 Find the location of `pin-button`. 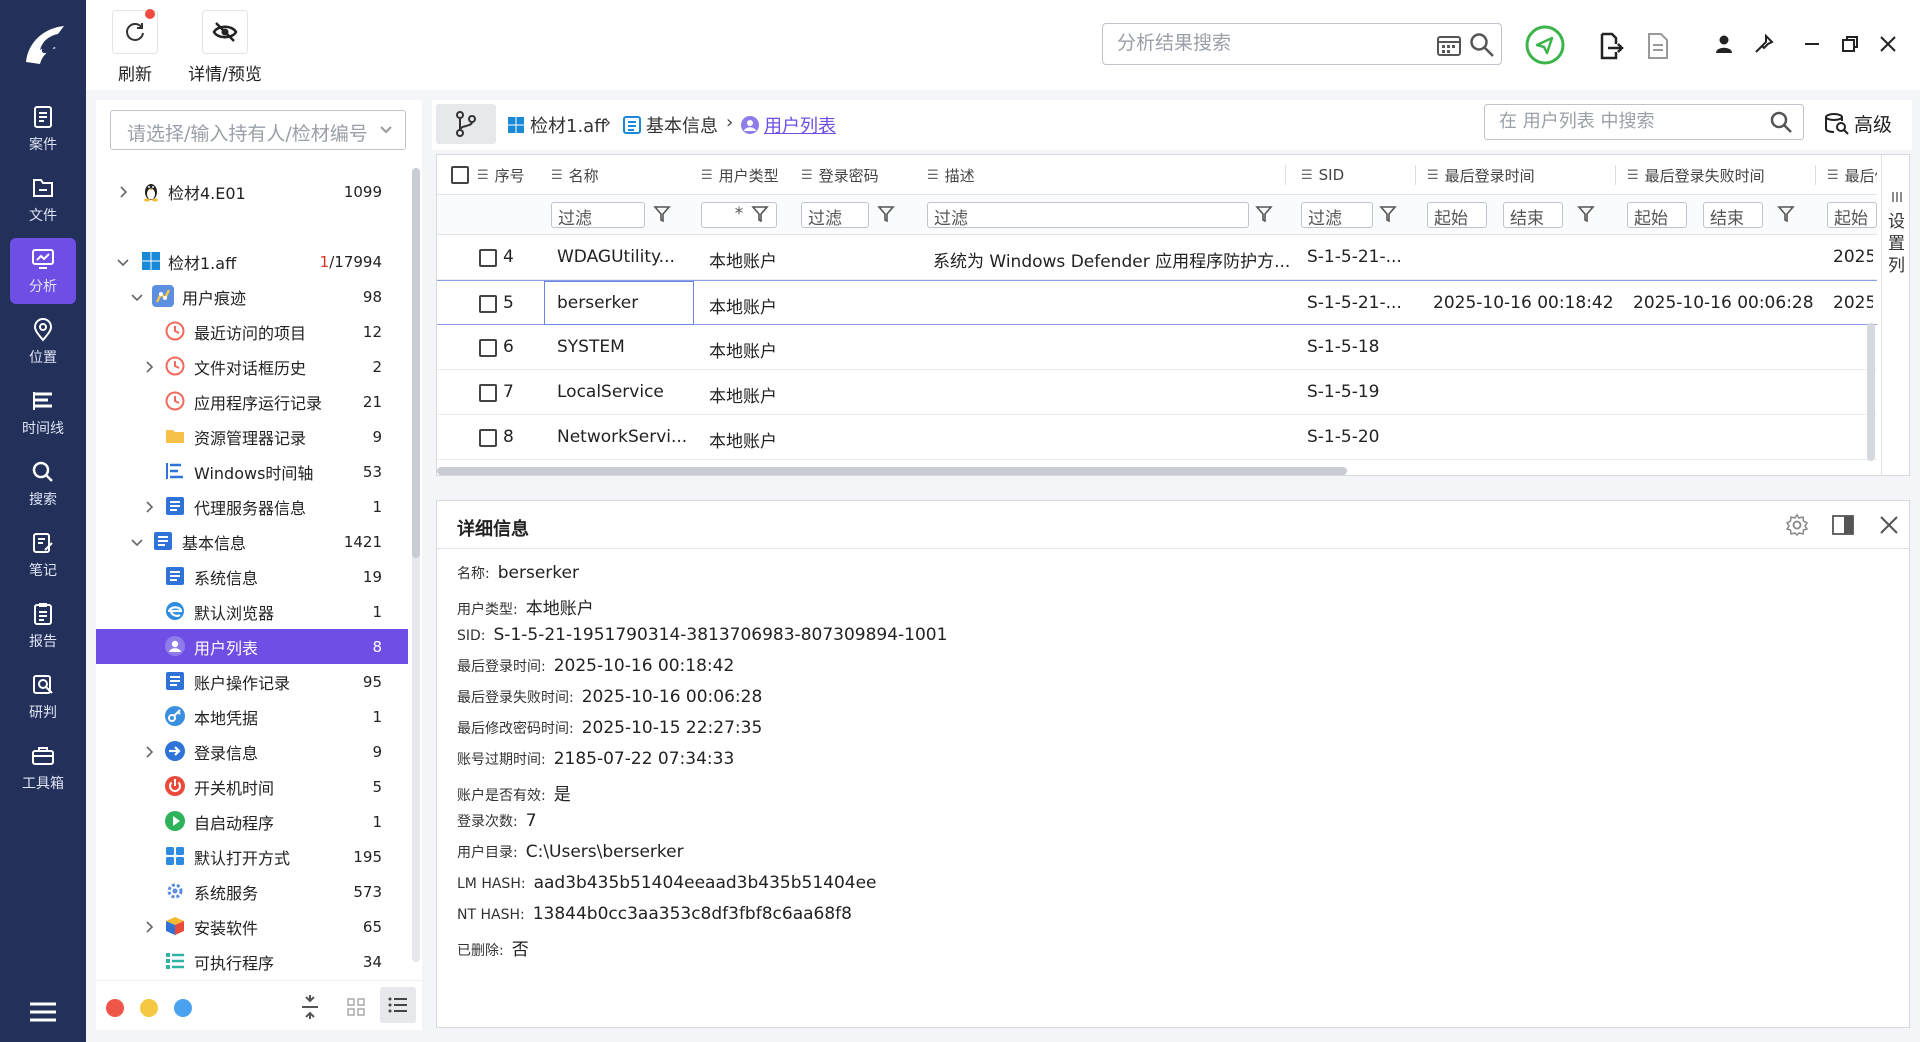

pin-button is located at coordinates (1764, 44).